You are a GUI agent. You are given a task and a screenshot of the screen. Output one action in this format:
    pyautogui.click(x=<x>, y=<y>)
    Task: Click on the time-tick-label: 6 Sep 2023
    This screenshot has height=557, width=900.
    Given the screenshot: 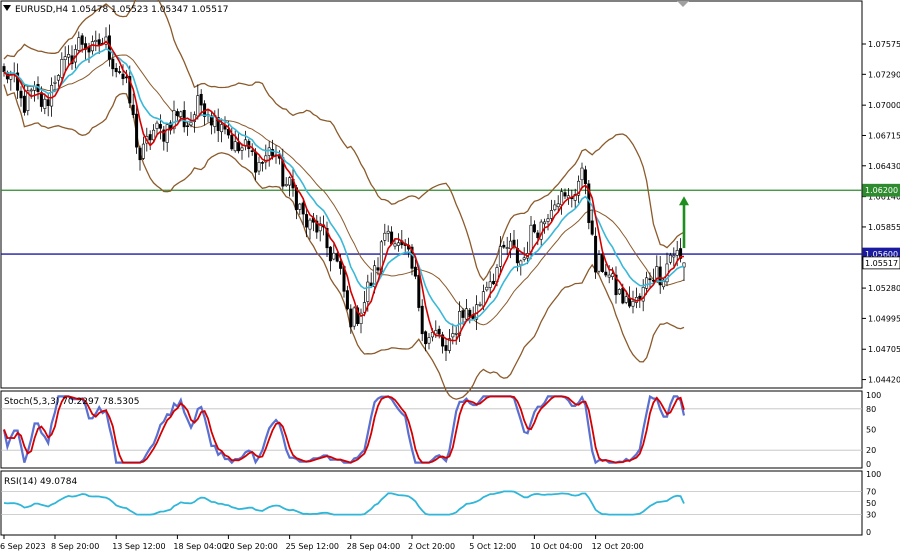 What is the action you would take?
    pyautogui.click(x=23, y=546)
    